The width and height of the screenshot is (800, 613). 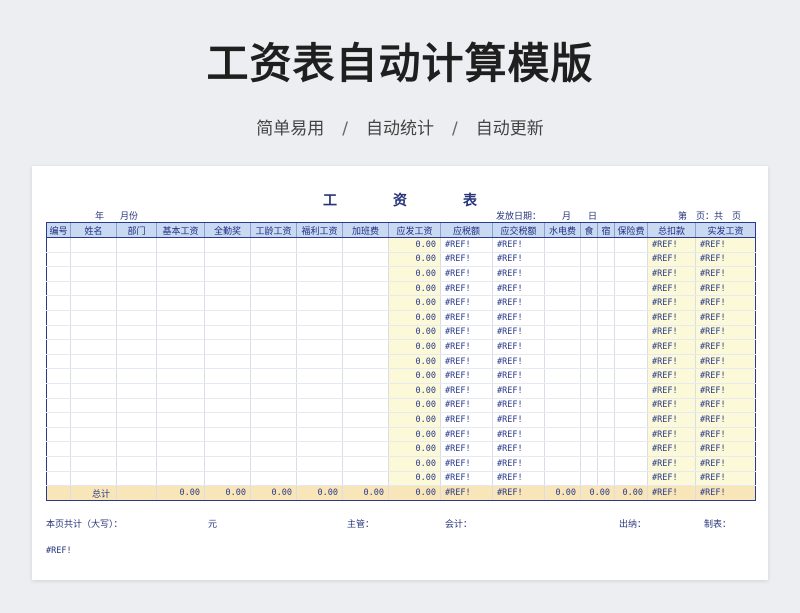 I want to click on total-attendance: 0.00, so click(x=227, y=493).